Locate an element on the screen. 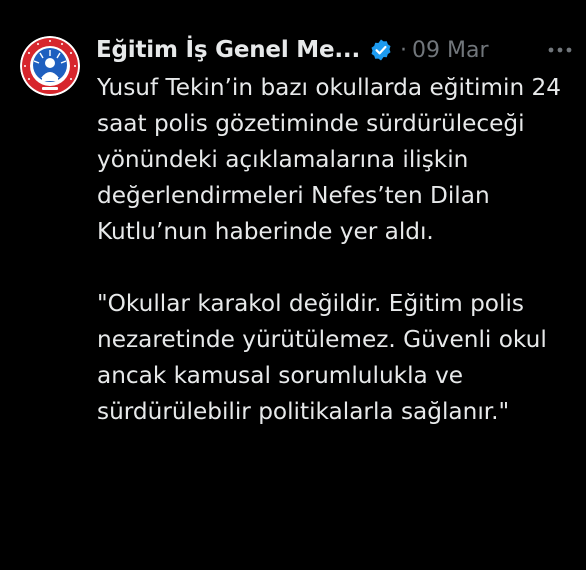 This screenshot has height=570, width=586. author-avatar is located at coordinates (50, 66).